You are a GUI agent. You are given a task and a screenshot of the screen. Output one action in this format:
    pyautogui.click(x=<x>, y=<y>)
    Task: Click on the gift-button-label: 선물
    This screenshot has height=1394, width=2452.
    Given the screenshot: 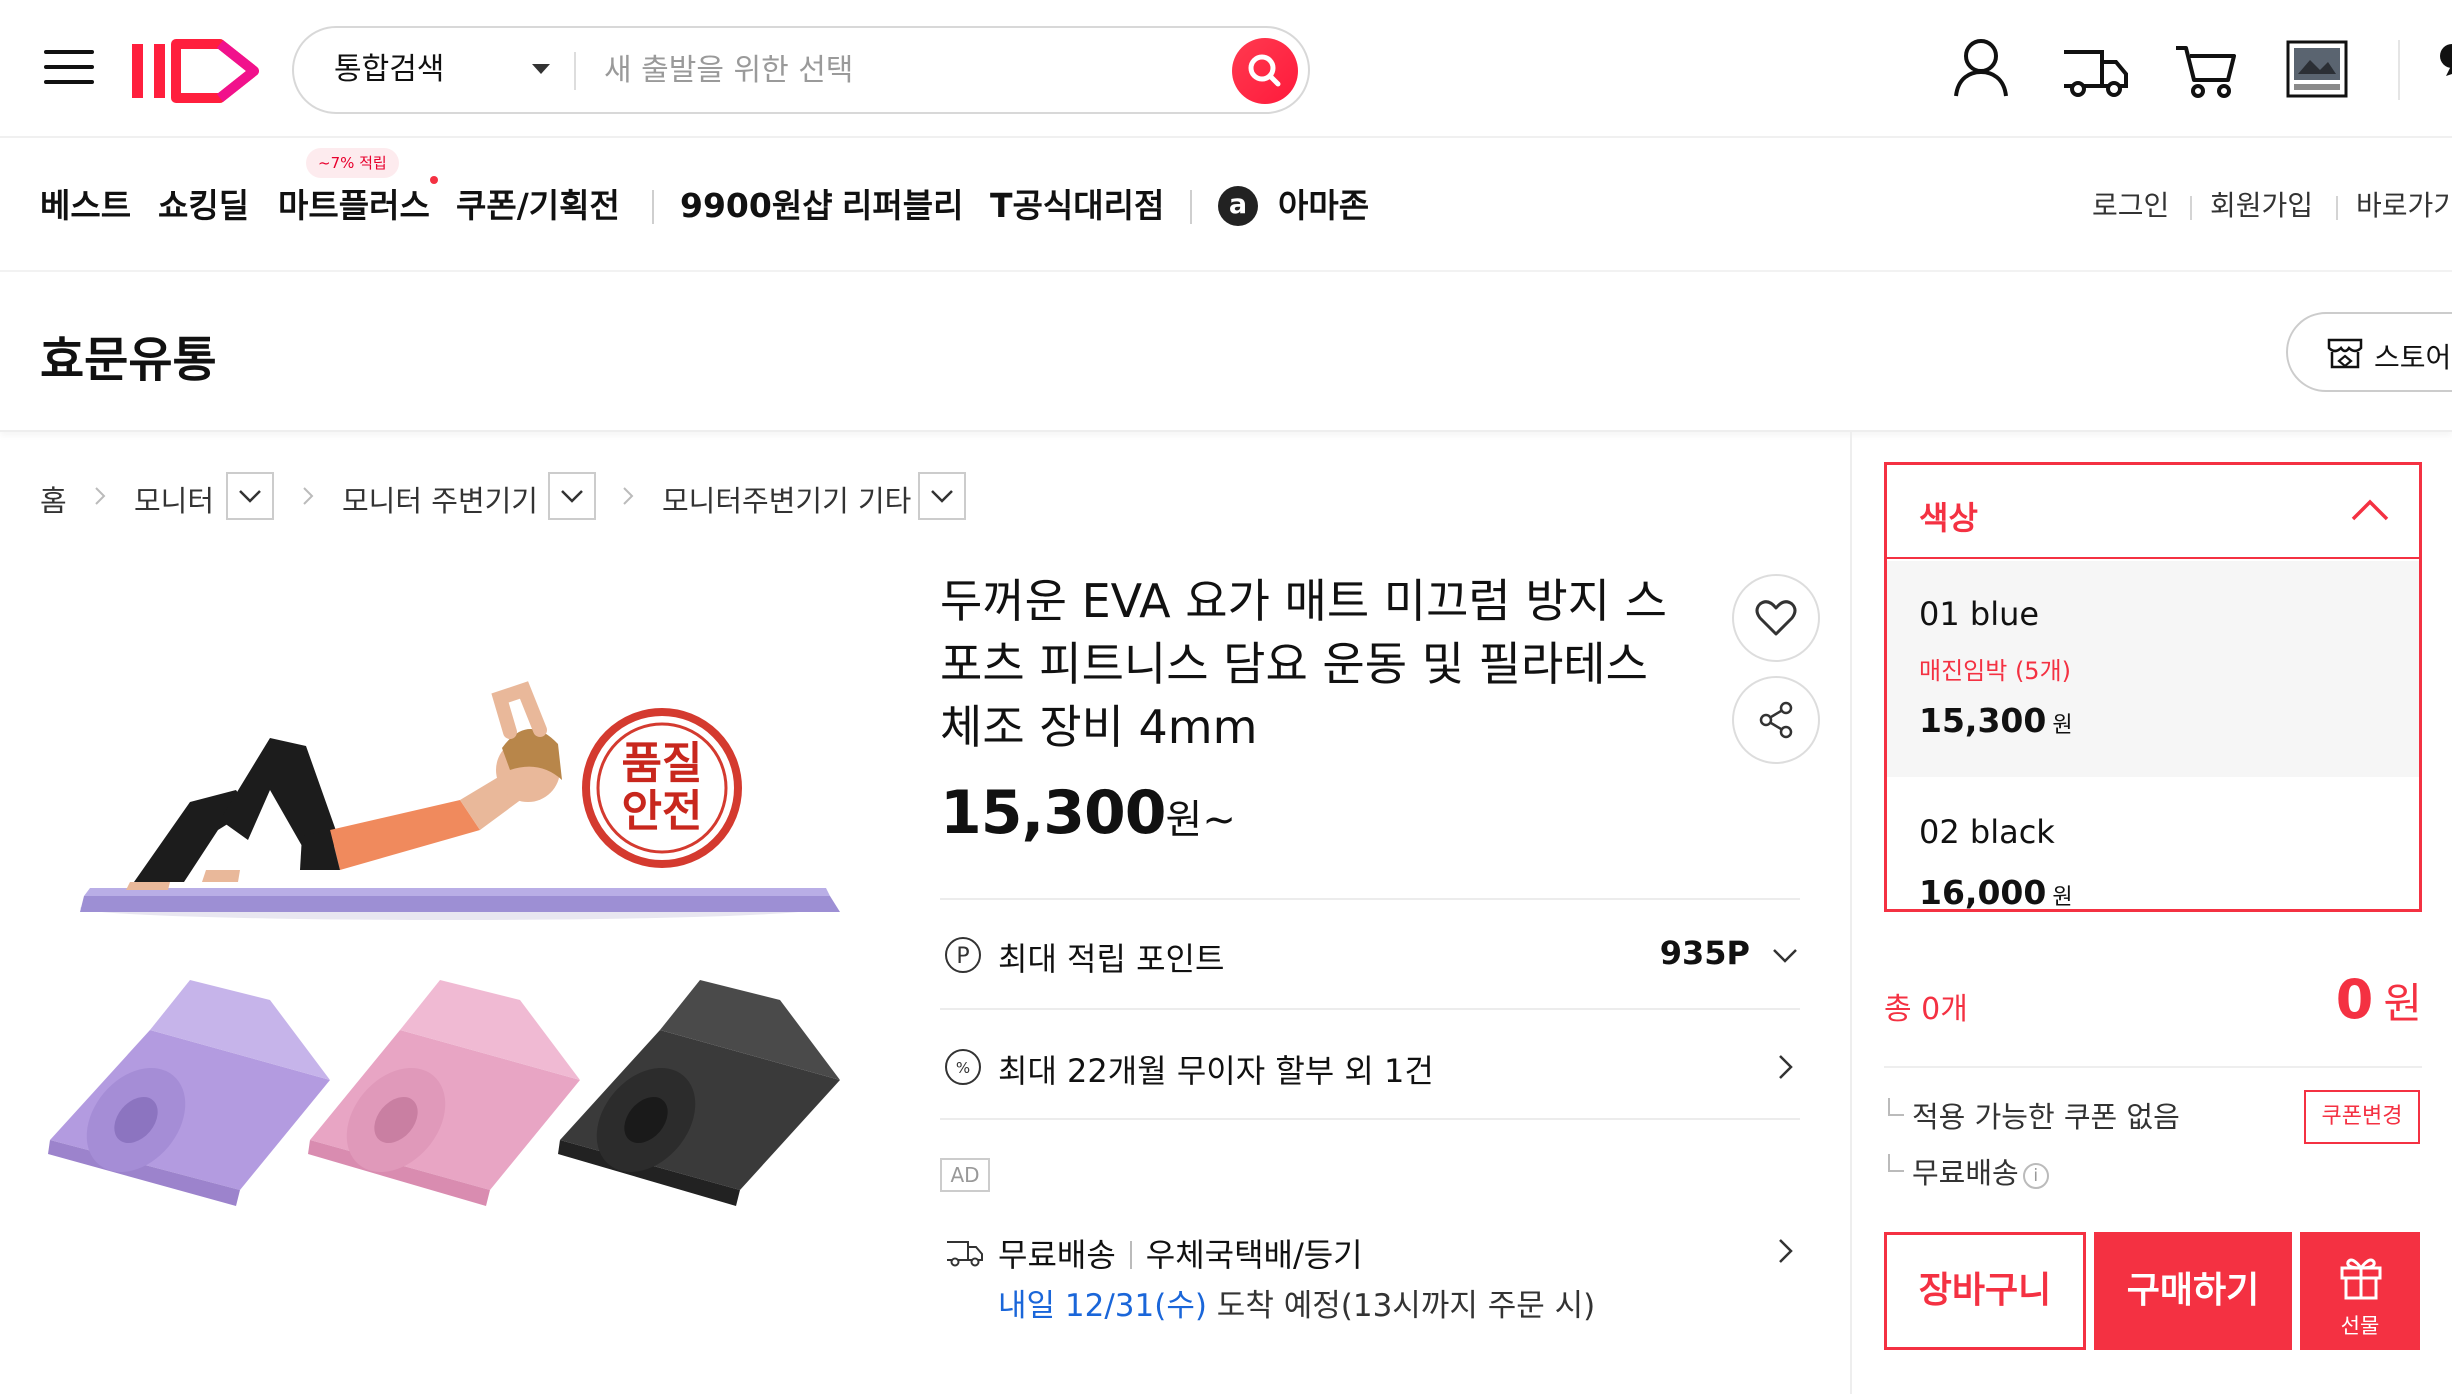 What is the action you would take?
    pyautogui.click(x=2360, y=1326)
    